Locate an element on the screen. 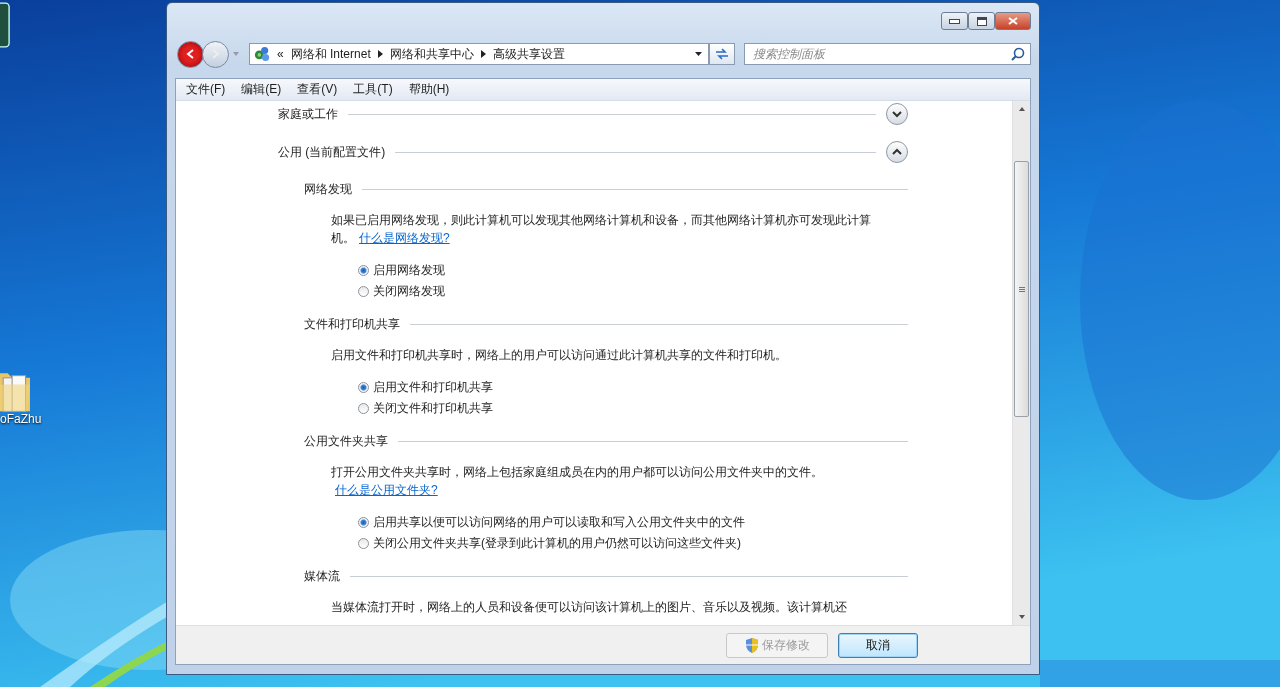 Image resolution: width=1280 pixels, height=687 pixels. menu-item: 查看(V) is located at coordinates (317, 89).